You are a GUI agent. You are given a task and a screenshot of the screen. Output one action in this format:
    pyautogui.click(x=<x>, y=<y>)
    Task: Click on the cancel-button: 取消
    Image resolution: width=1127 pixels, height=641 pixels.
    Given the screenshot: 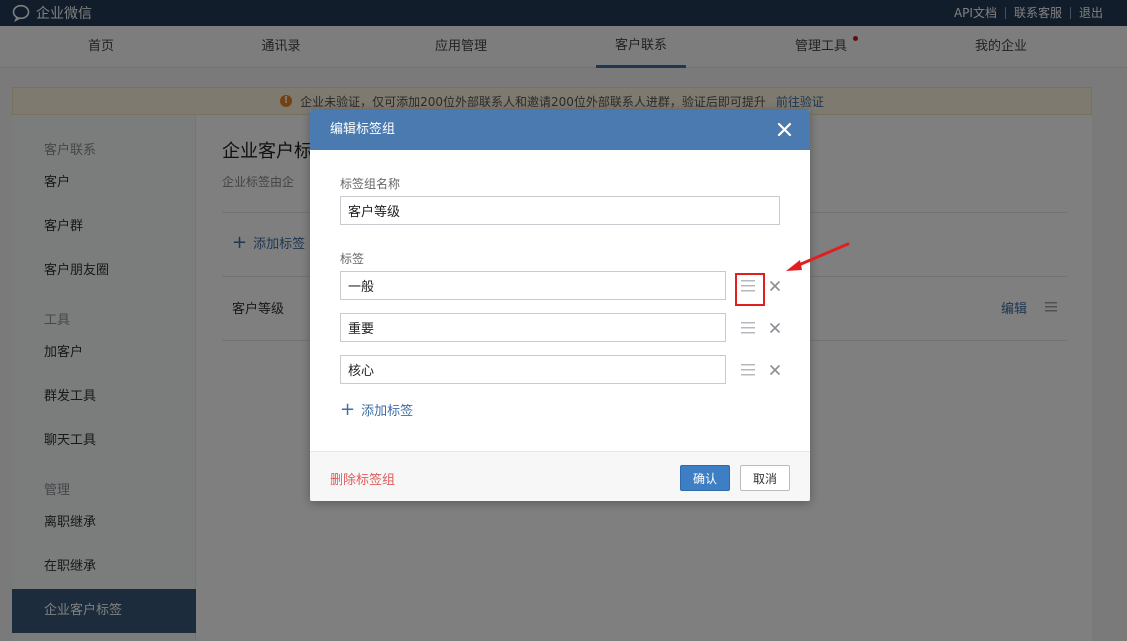 What is the action you would take?
    pyautogui.click(x=765, y=478)
    